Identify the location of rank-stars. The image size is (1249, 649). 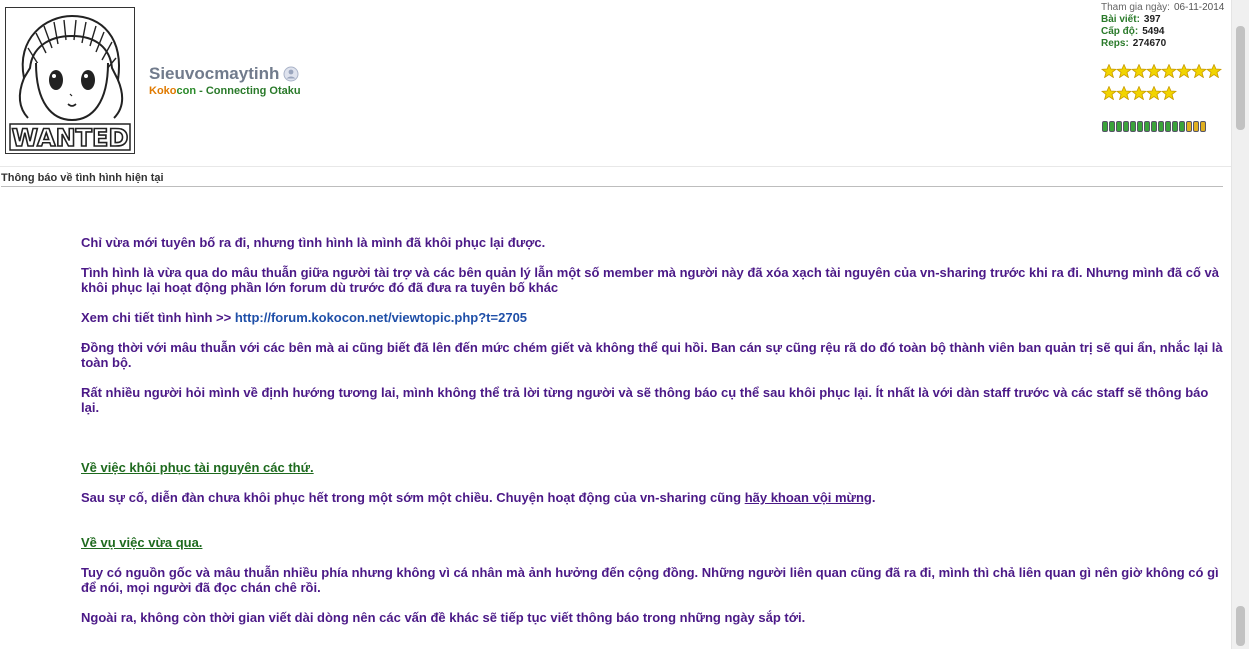
(1161, 85).